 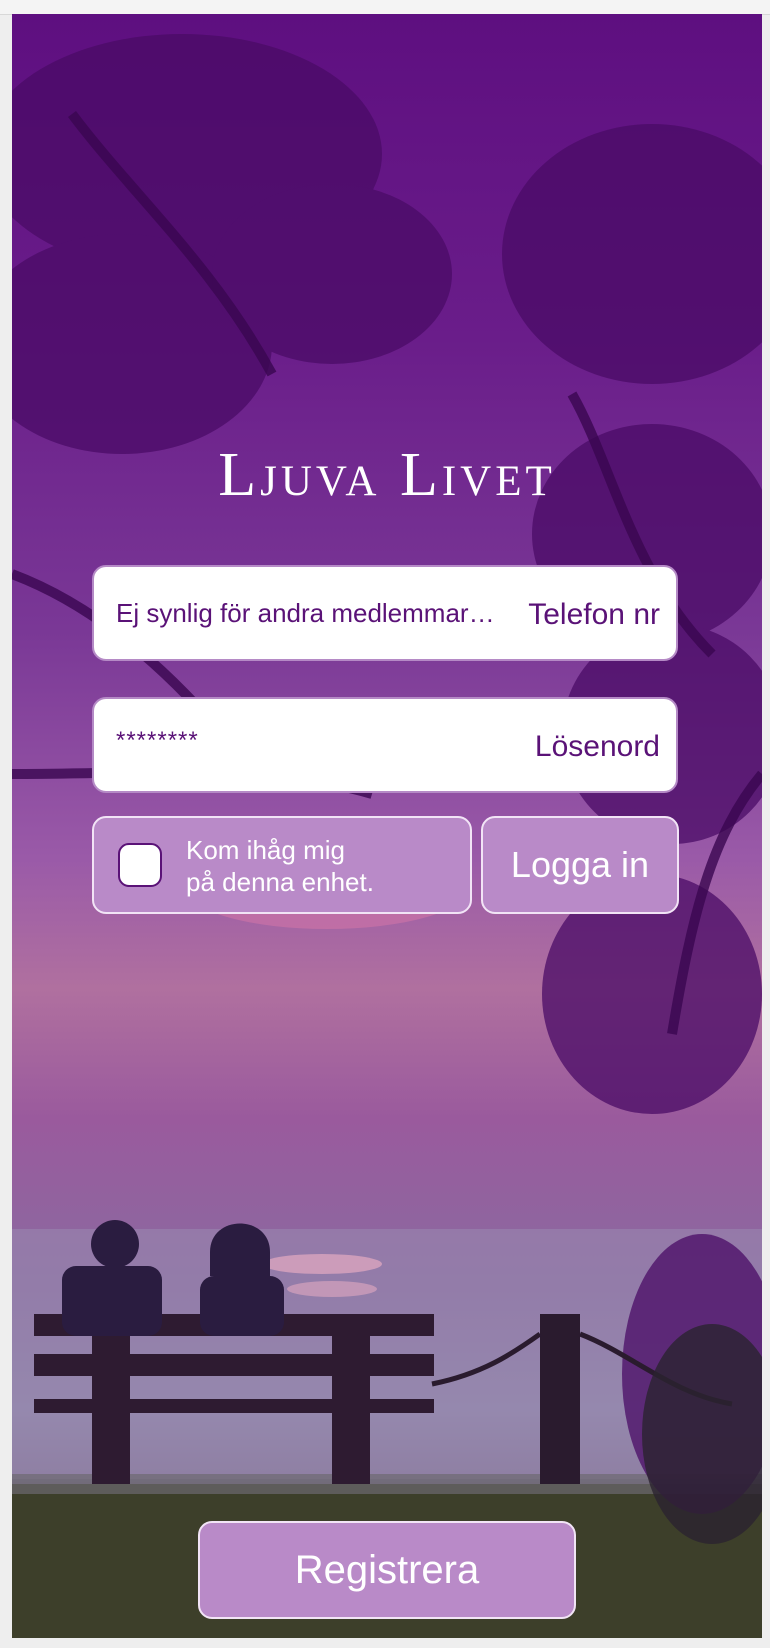 What do you see at coordinates (580, 865) in the screenshot?
I see `login-button: Logga in` at bounding box center [580, 865].